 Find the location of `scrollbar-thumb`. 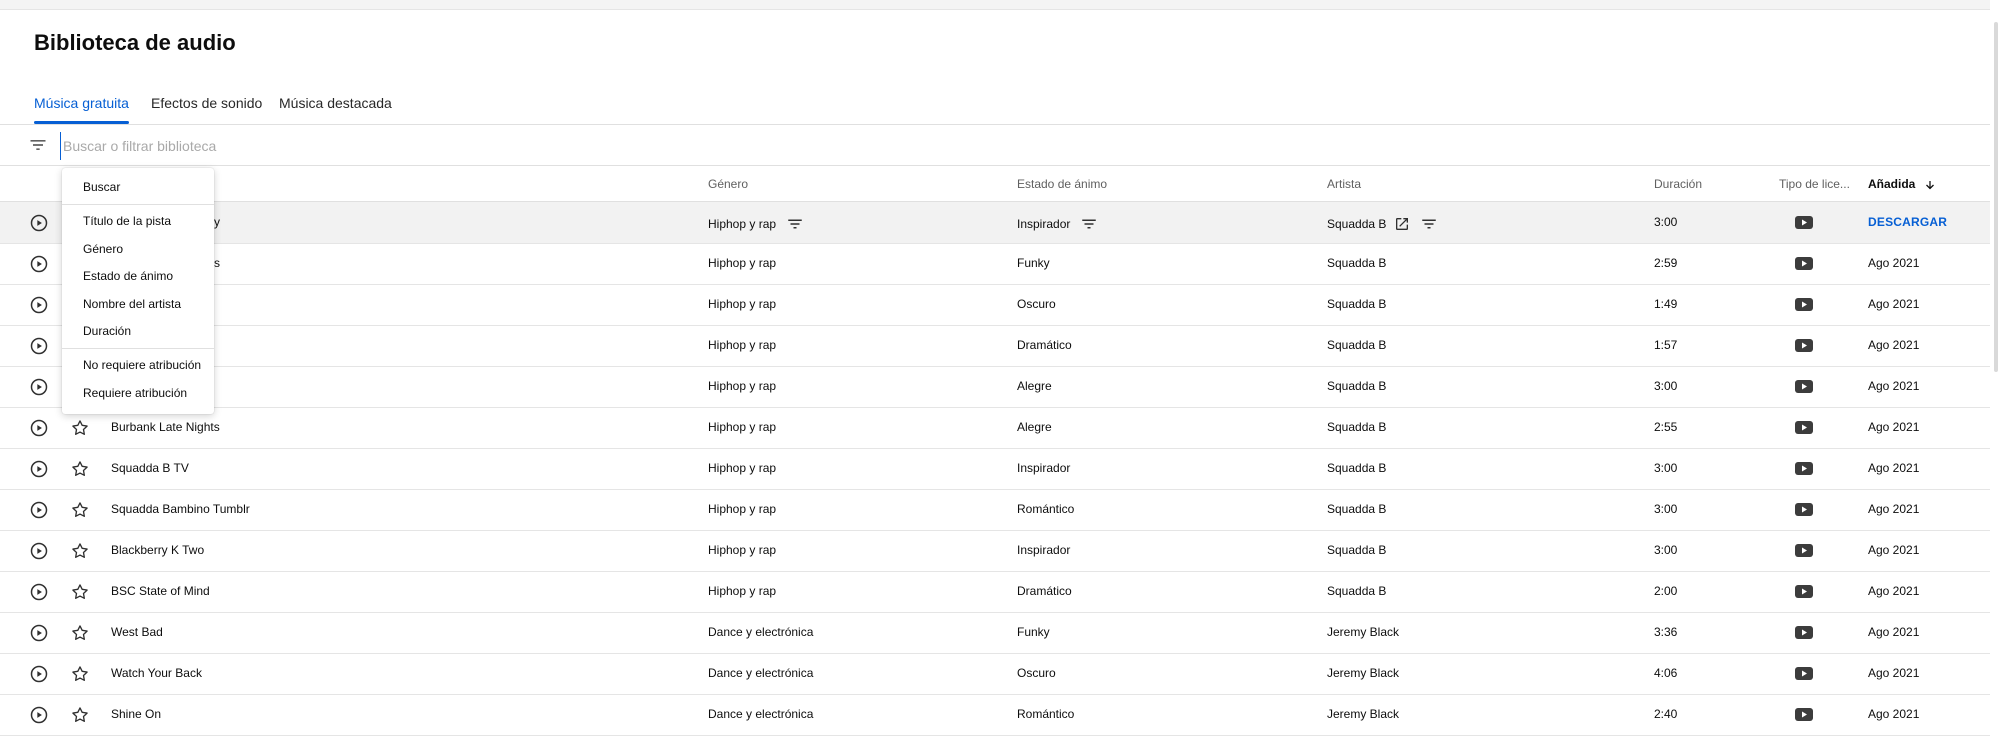

scrollbar-thumb is located at coordinates (1996, 197).